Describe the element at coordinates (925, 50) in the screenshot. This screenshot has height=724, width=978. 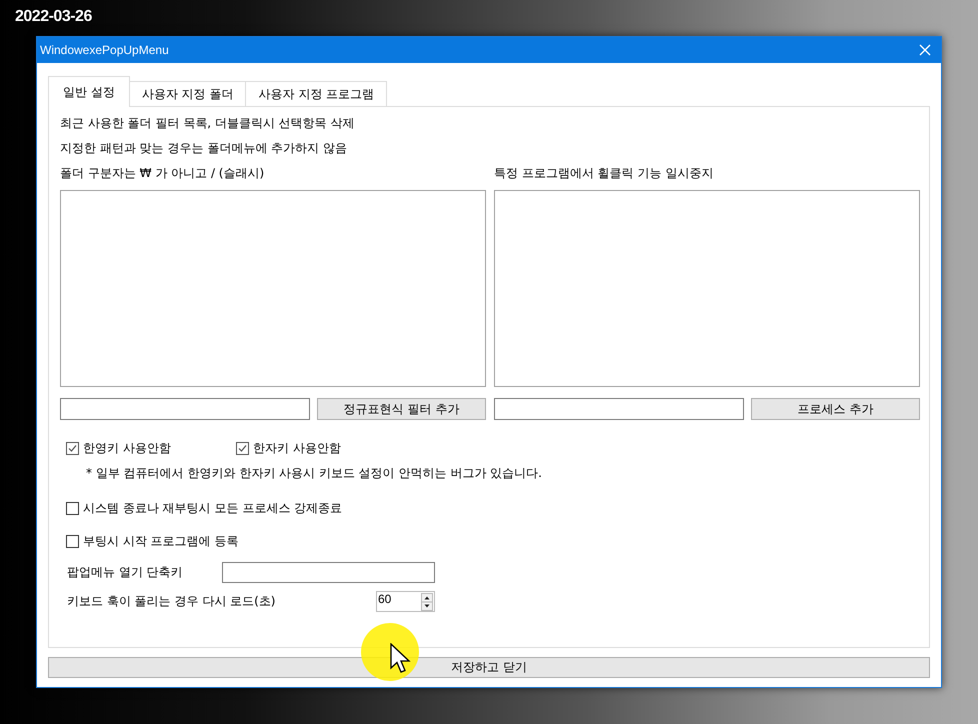
I see `close-icon` at that location.